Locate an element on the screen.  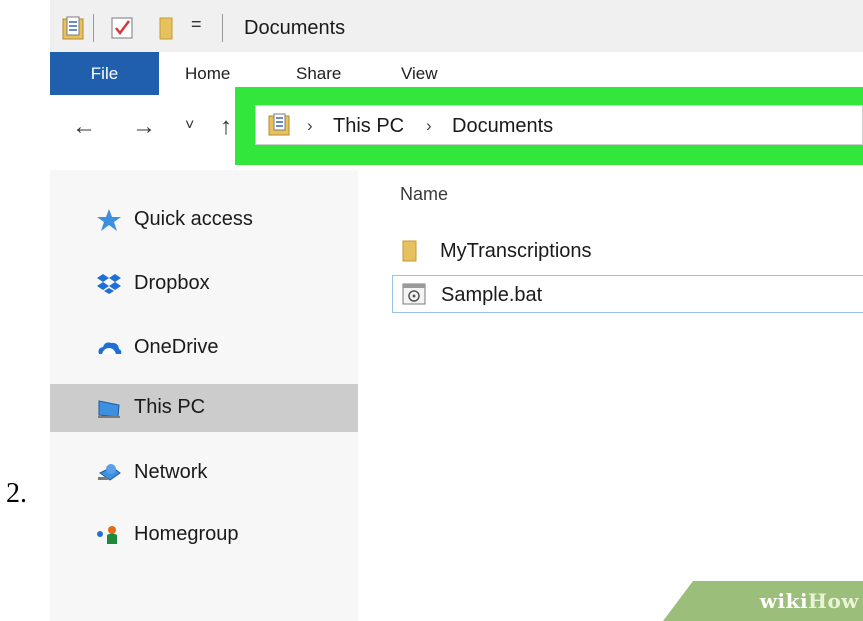
star-icon is located at coordinates (109, 220).